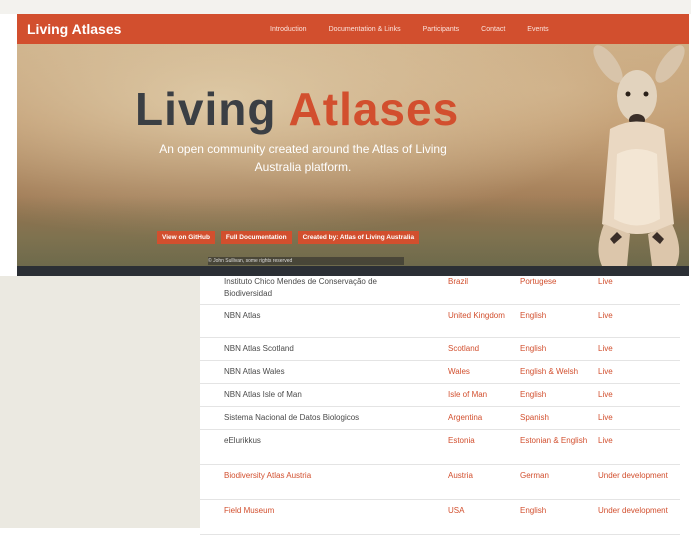  Describe the element at coordinates (242, 440) in the screenshot. I see `atlas-name: eElurikkus` at that location.